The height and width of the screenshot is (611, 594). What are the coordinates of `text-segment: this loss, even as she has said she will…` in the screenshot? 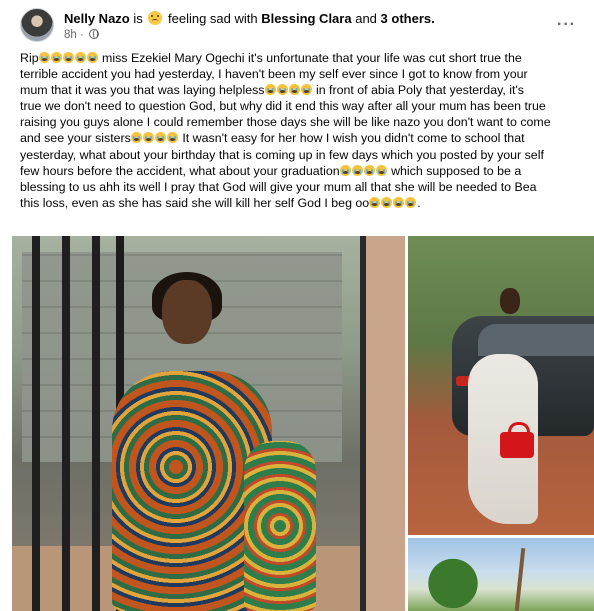 It's located at (195, 202).